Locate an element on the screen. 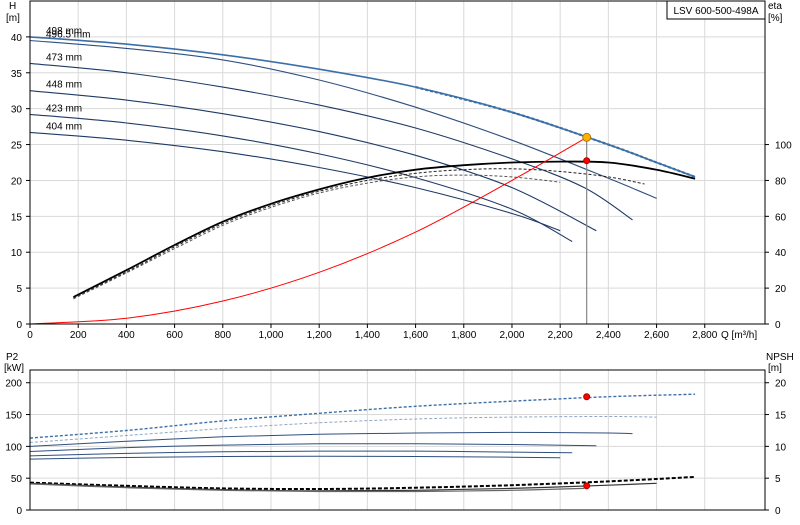 This screenshot has height=525, width=800. head-curve-label: 448 mm is located at coordinates (64, 85).